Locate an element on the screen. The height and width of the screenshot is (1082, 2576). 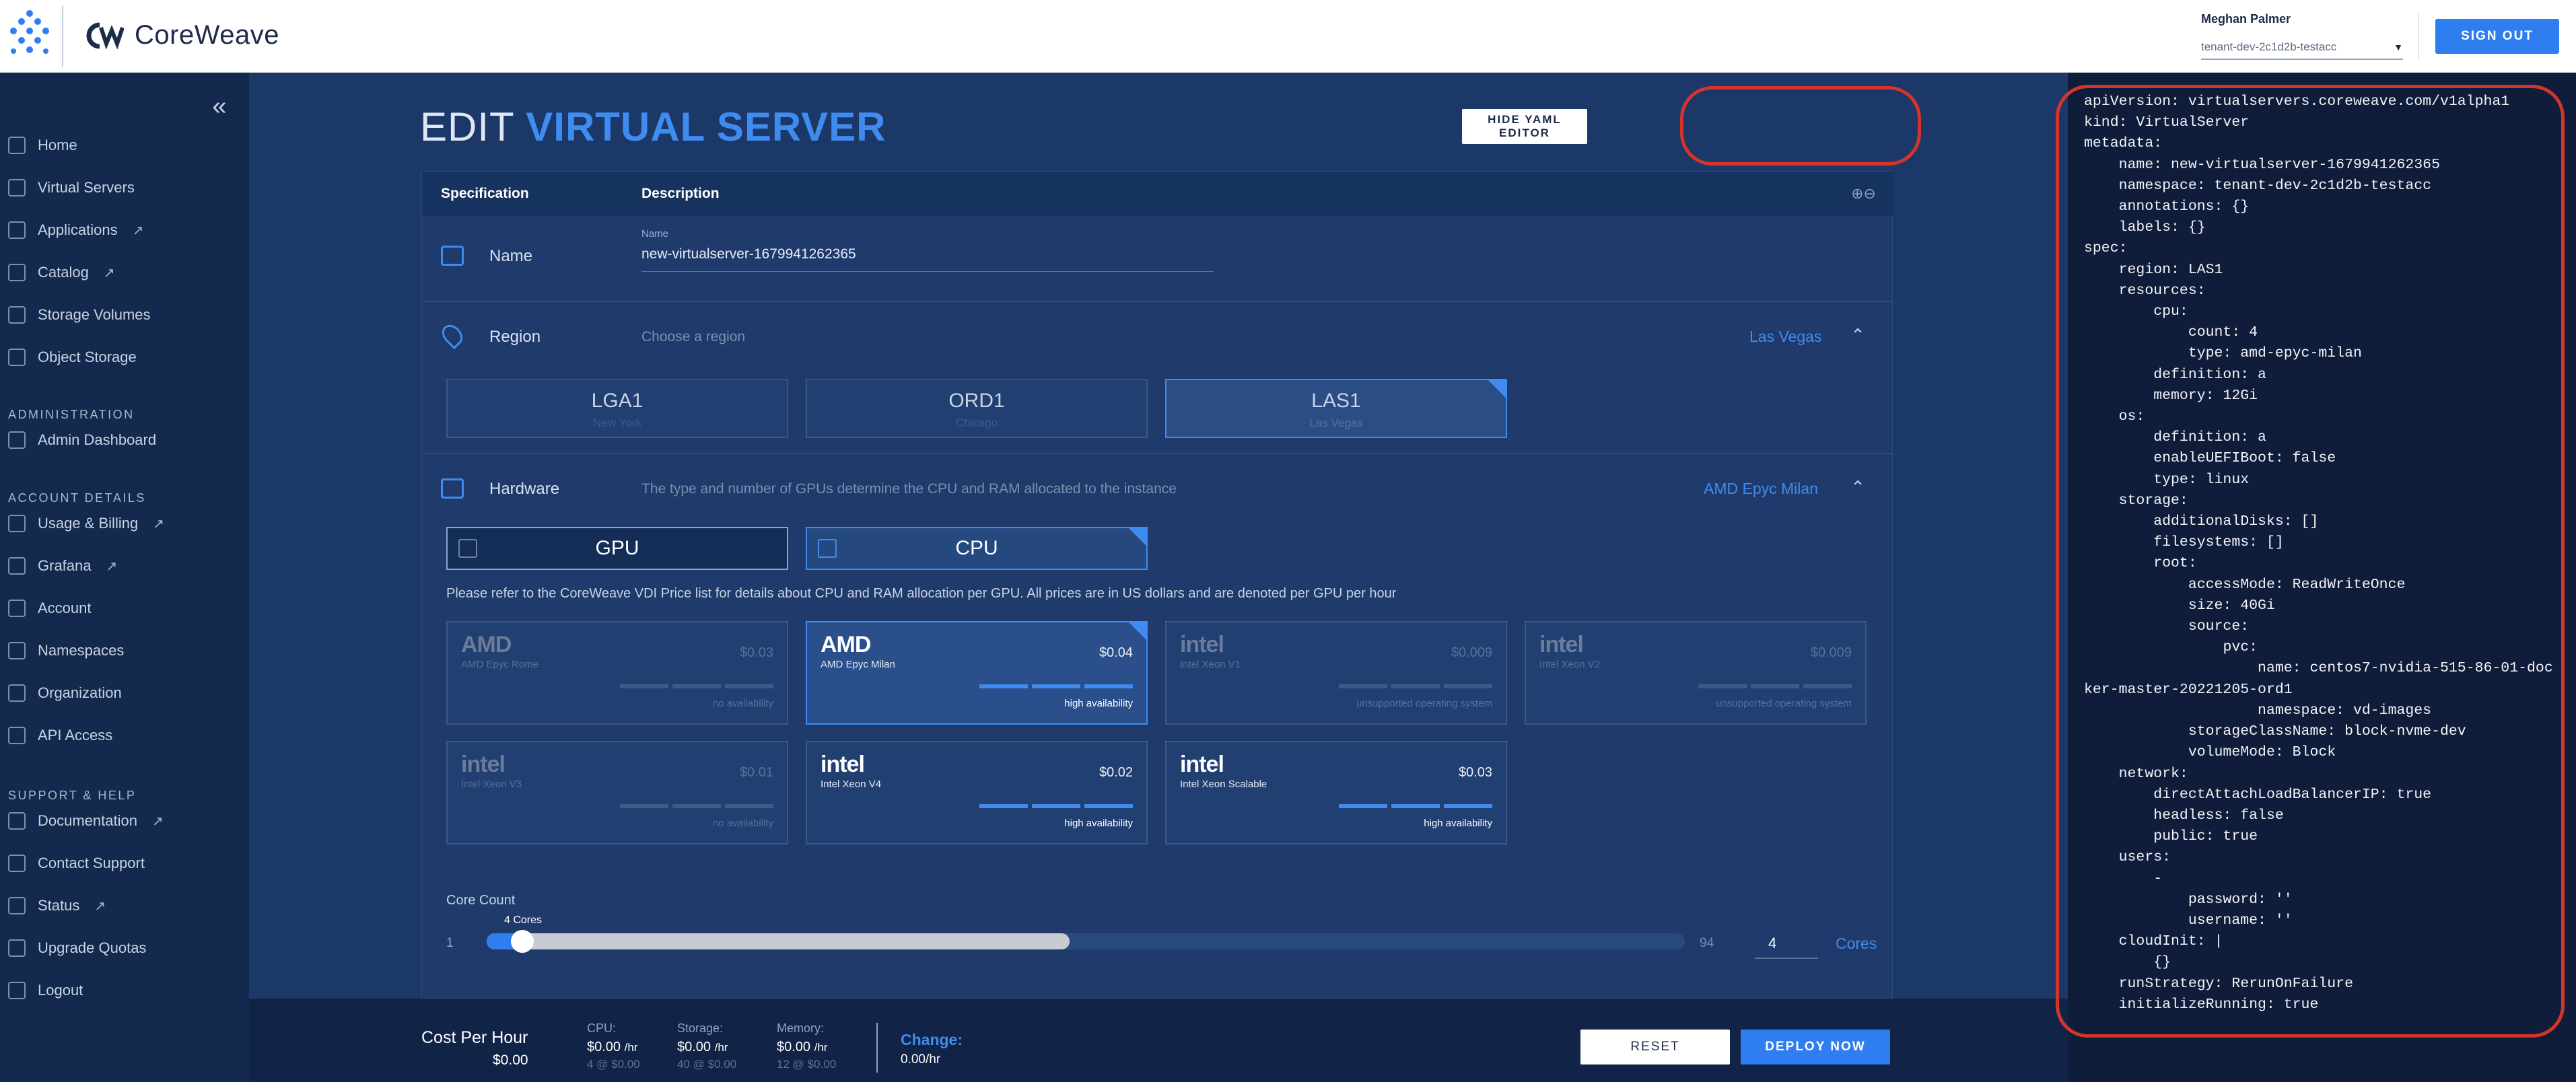
home-icon is located at coordinates (17, 145).